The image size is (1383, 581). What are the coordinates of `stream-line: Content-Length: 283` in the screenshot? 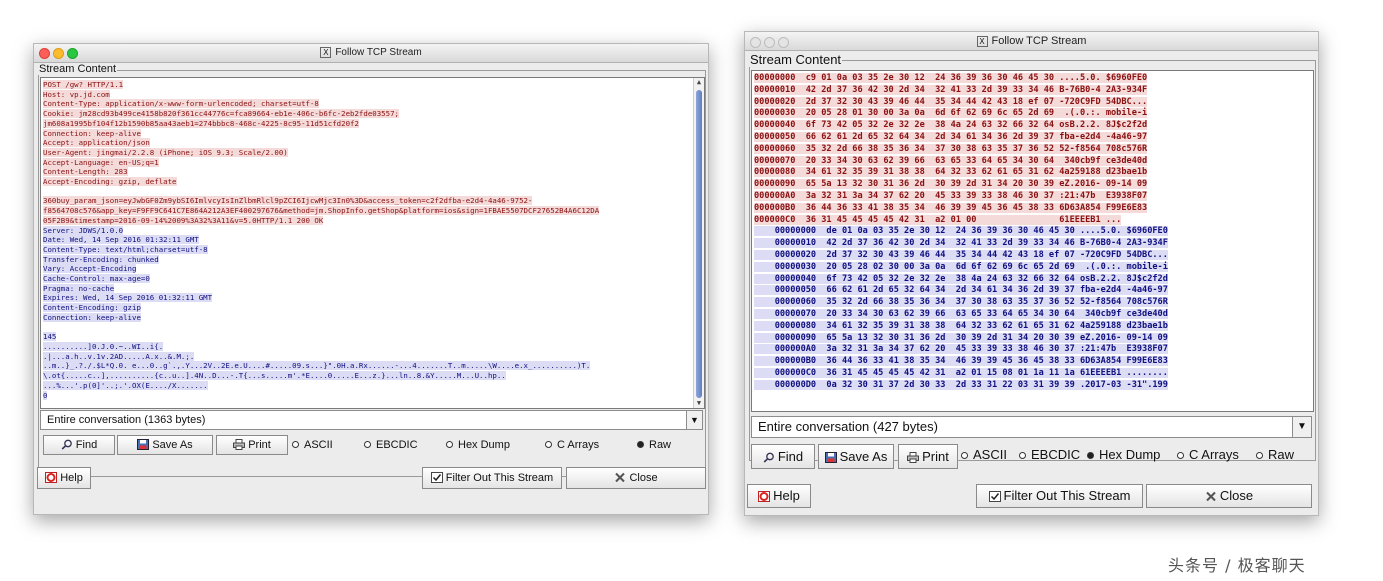 It's located at (85, 172).